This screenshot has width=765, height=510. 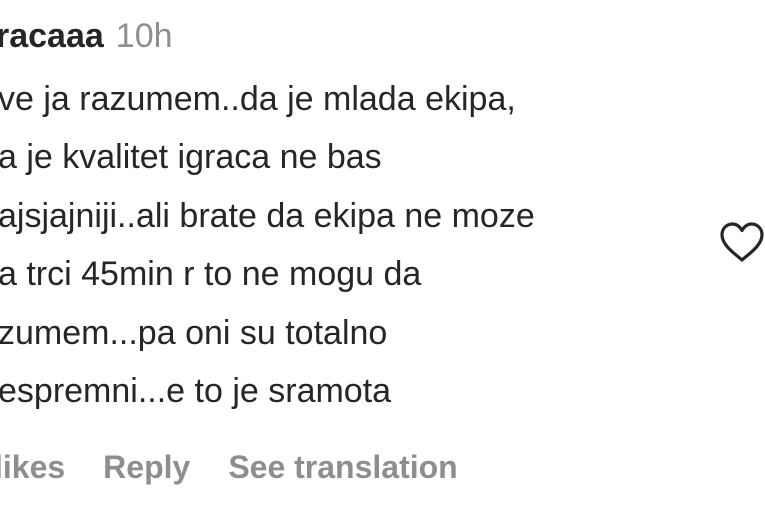 I want to click on comment-line: ajsjajniji..ali brate da ekipa ne moze, so click(x=267, y=215).